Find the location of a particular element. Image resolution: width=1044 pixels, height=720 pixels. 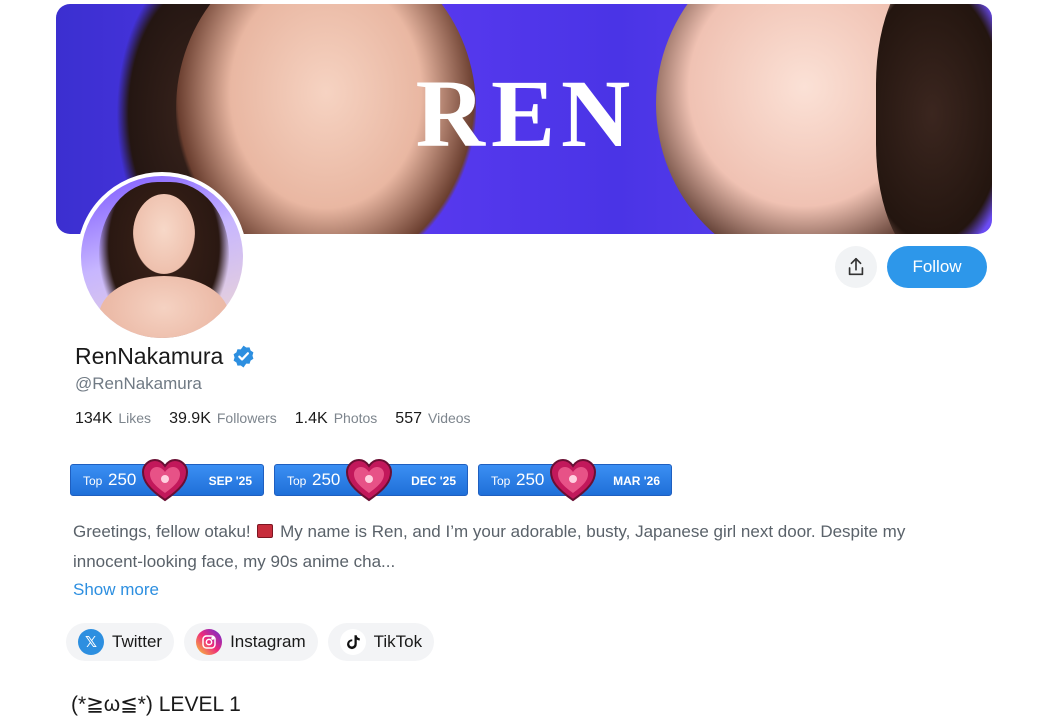

stat-label: Photos is located at coordinates (355, 418).